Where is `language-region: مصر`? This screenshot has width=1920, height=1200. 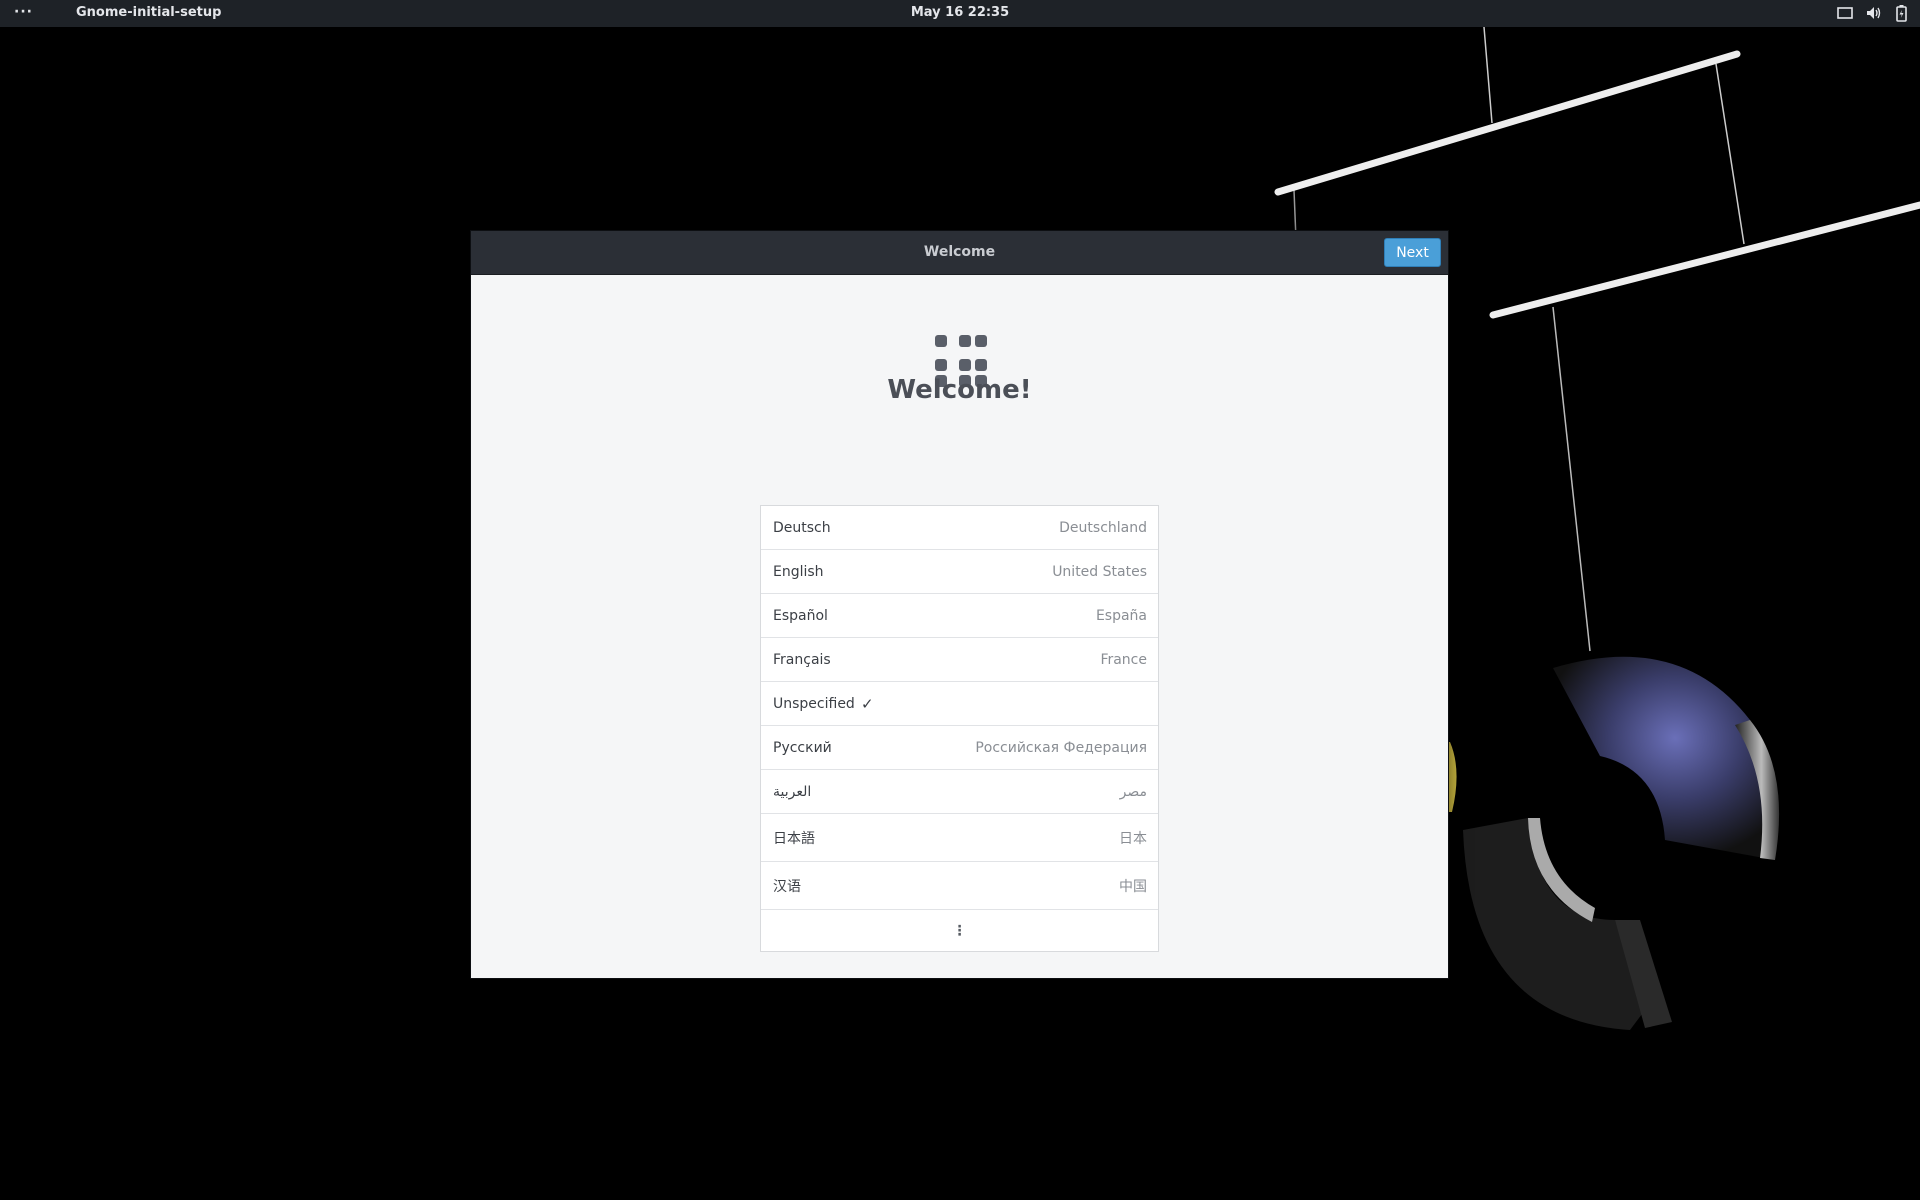 language-region: مصر is located at coordinates (1133, 791).